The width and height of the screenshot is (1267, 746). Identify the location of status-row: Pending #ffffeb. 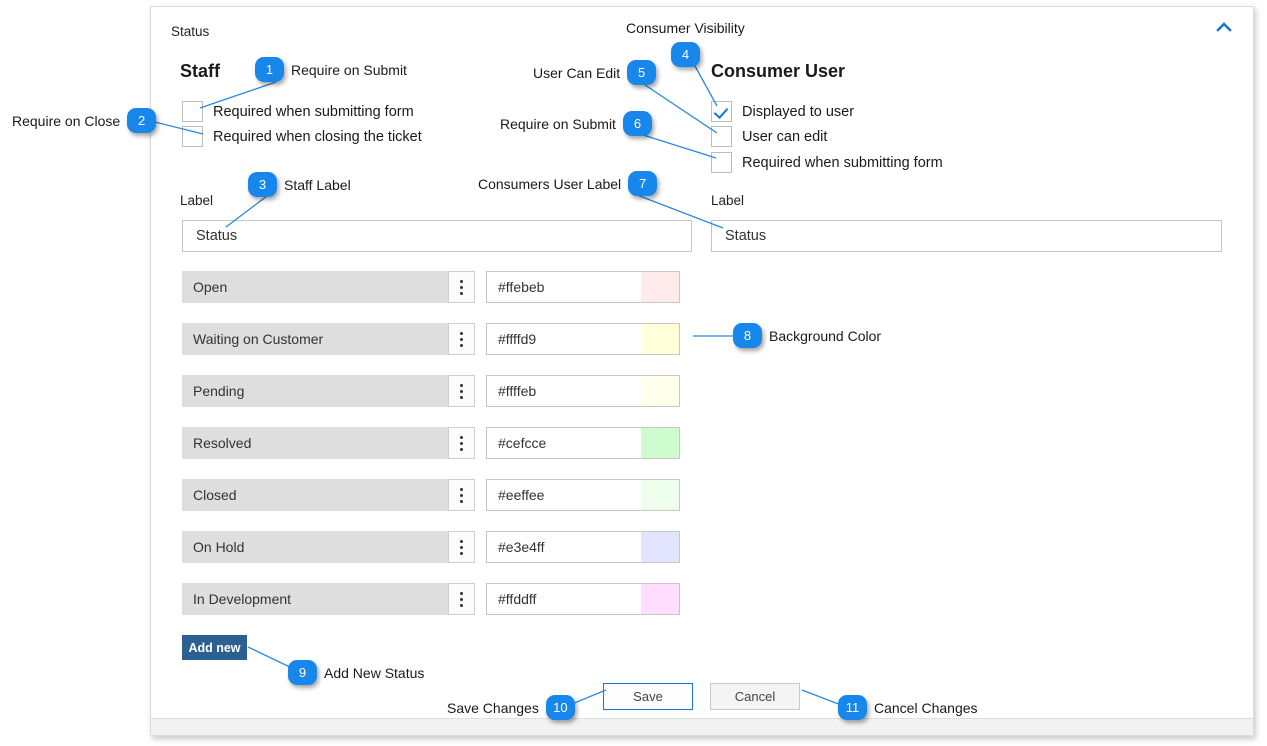
(431, 391).